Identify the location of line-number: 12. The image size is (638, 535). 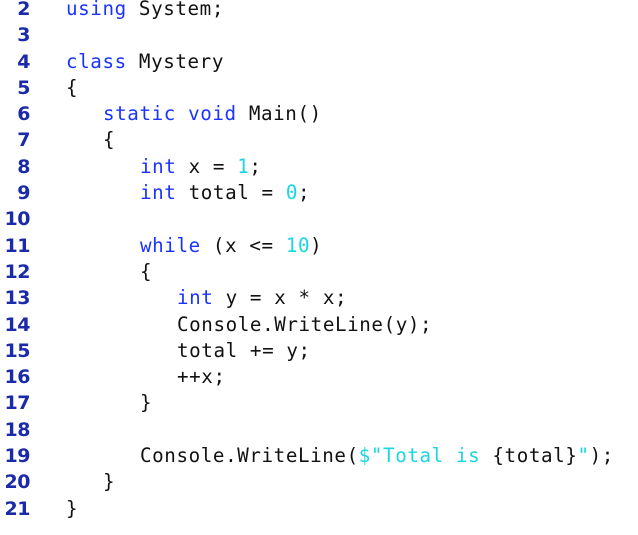
(17, 271).